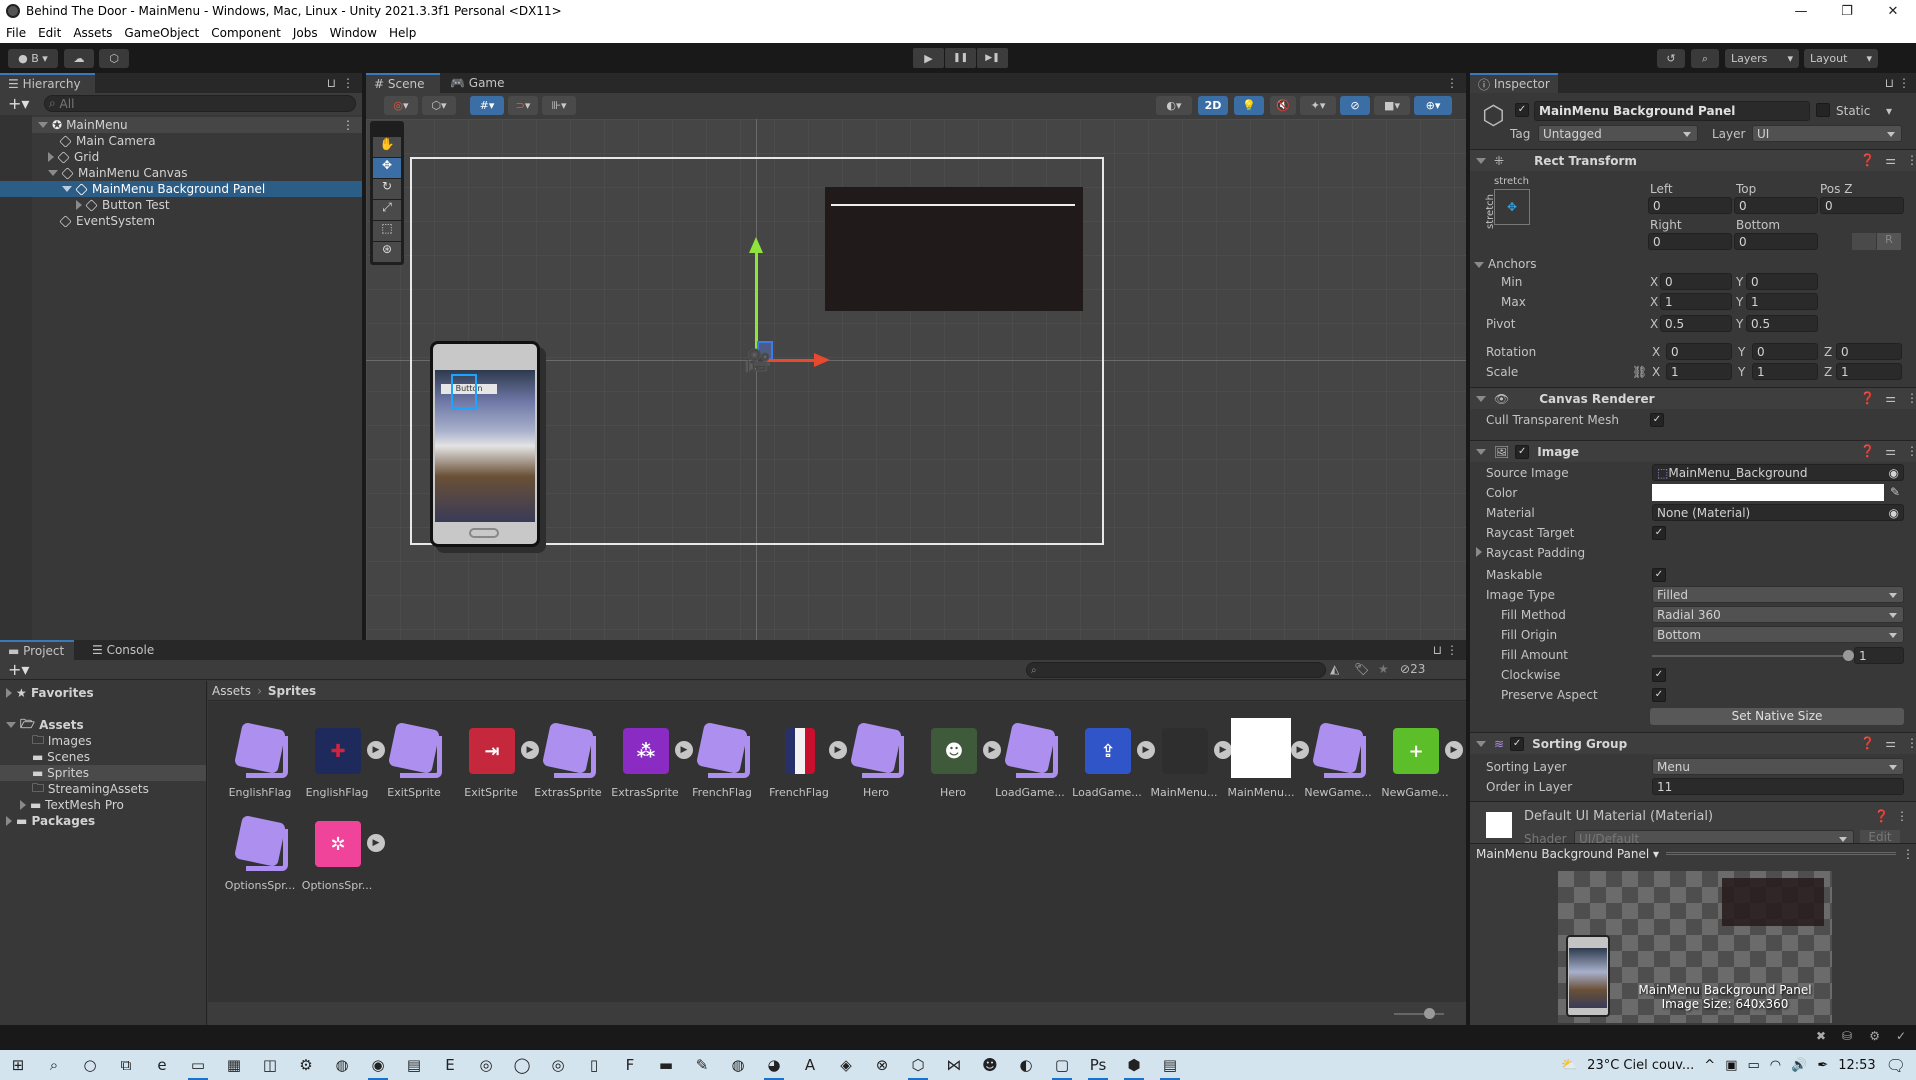 Image resolution: width=1916 pixels, height=1080 pixels. I want to click on hierarchy-item-eventsystem: EventSystem, so click(107, 221).